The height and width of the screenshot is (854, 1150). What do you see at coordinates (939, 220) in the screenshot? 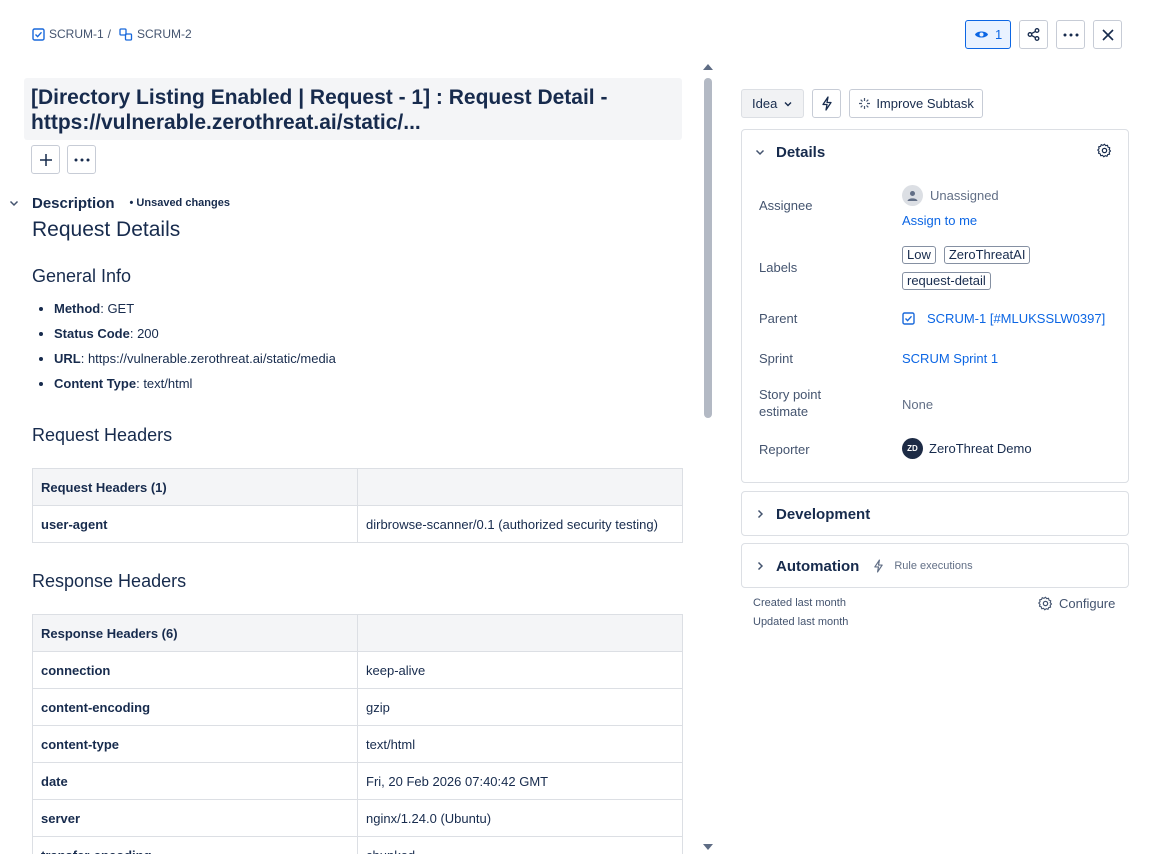
I see `assign-to-me-link: Assign to me` at bounding box center [939, 220].